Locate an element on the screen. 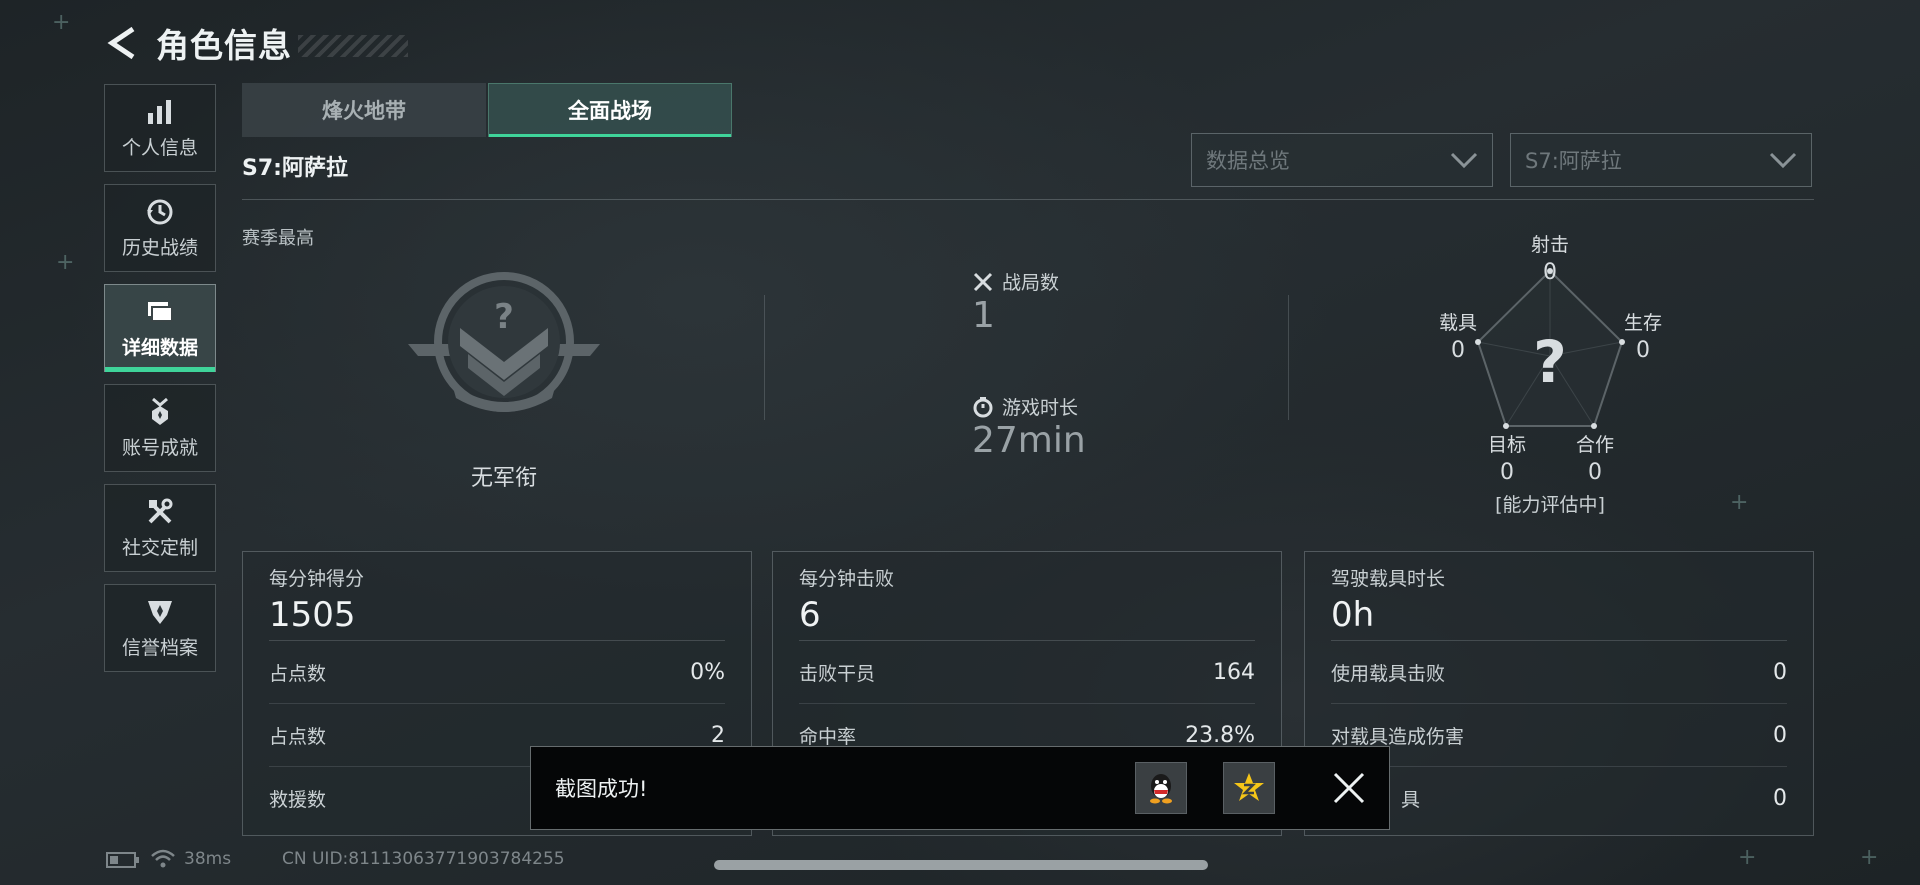  bar-chart-icon is located at coordinates (159, 111).